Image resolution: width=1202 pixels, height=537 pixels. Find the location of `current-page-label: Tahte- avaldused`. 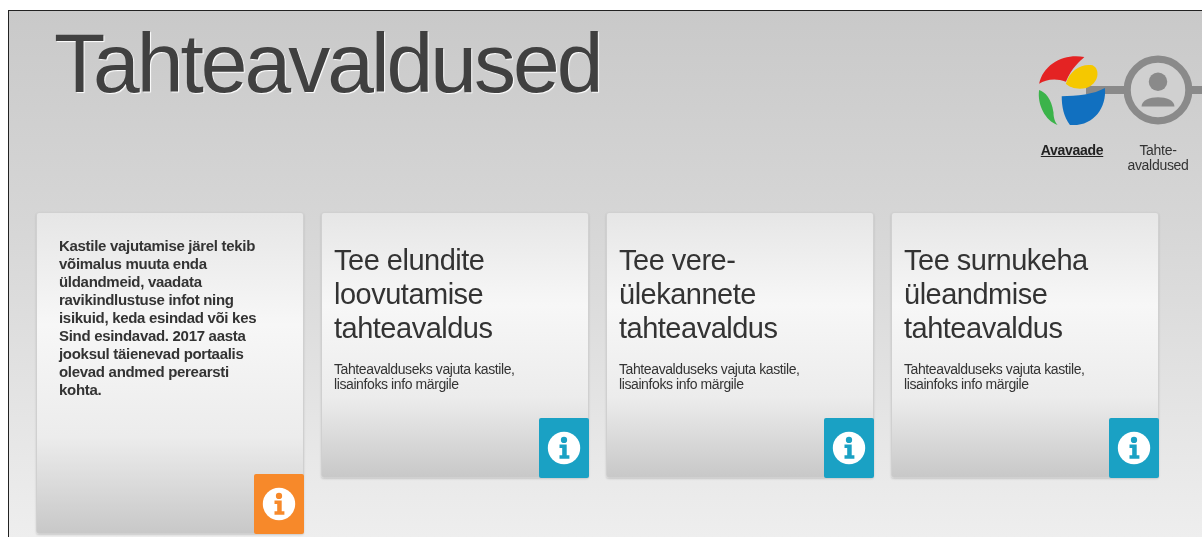

current-page-label: Tahte- avaldused is located at coordinates (1158, 158).